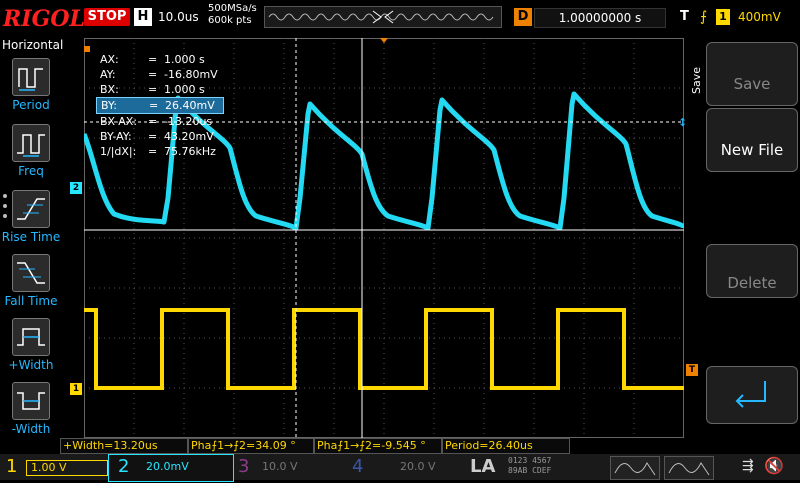 The height and width of the screenshot is (483, 800). I want to click on negative-width-label: -Width, so click(31, 429).